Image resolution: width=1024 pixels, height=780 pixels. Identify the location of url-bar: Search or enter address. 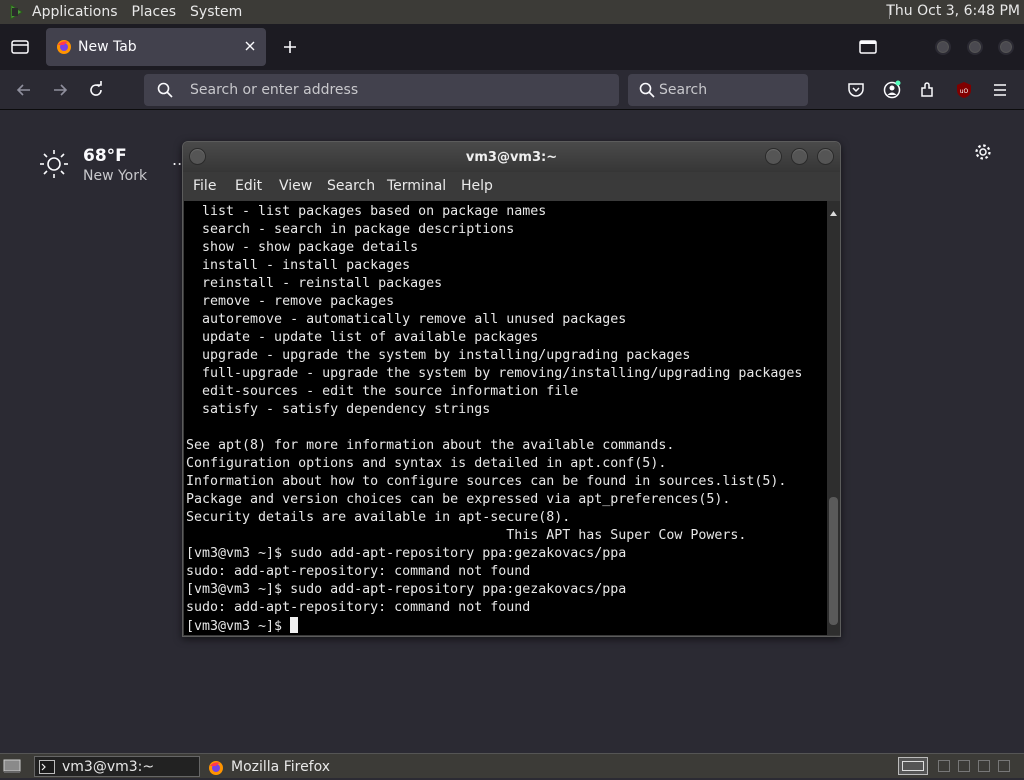
(381, 90).